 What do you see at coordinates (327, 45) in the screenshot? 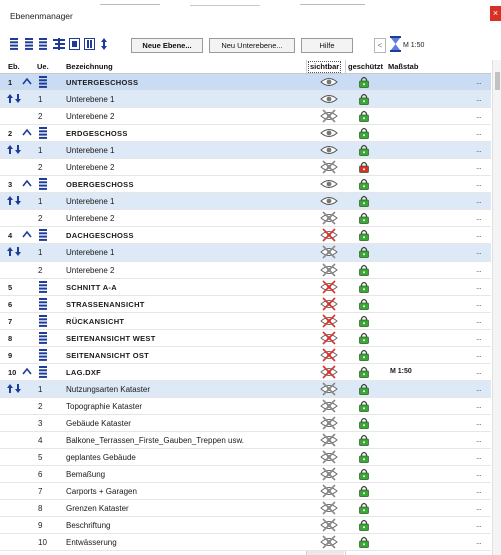
I see `help-button: Hilfe` at bounding box center [327, 45].